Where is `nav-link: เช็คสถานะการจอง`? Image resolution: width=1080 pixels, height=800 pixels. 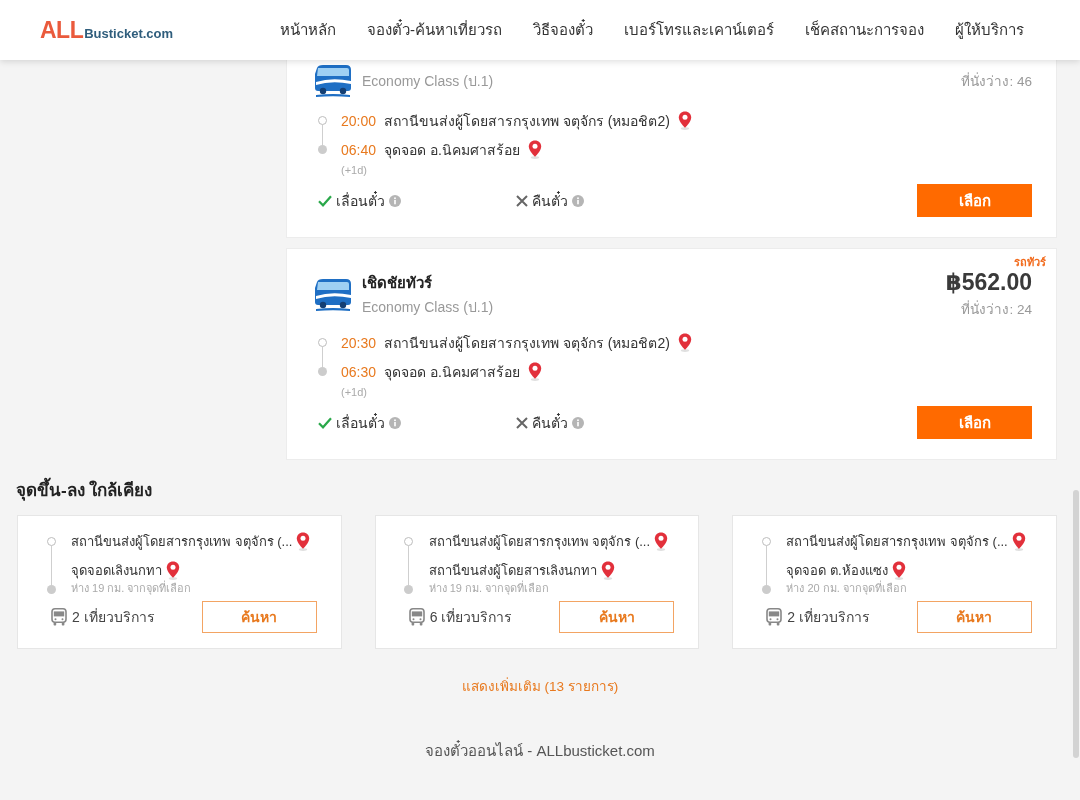 nav-link: เช็คสถานะการจอง is located at coordinates (864, 30).